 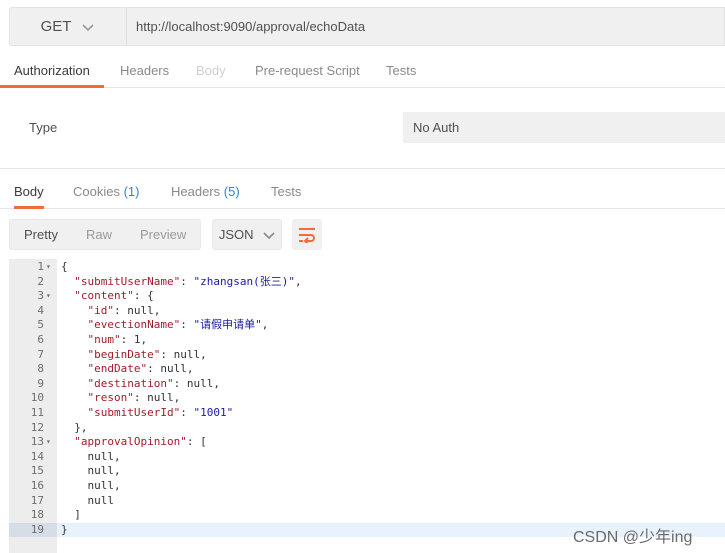 What do you see at coordinates (40, 383) in the screenshot?
I see `line-number: 9` at bounding box center [40, 383].